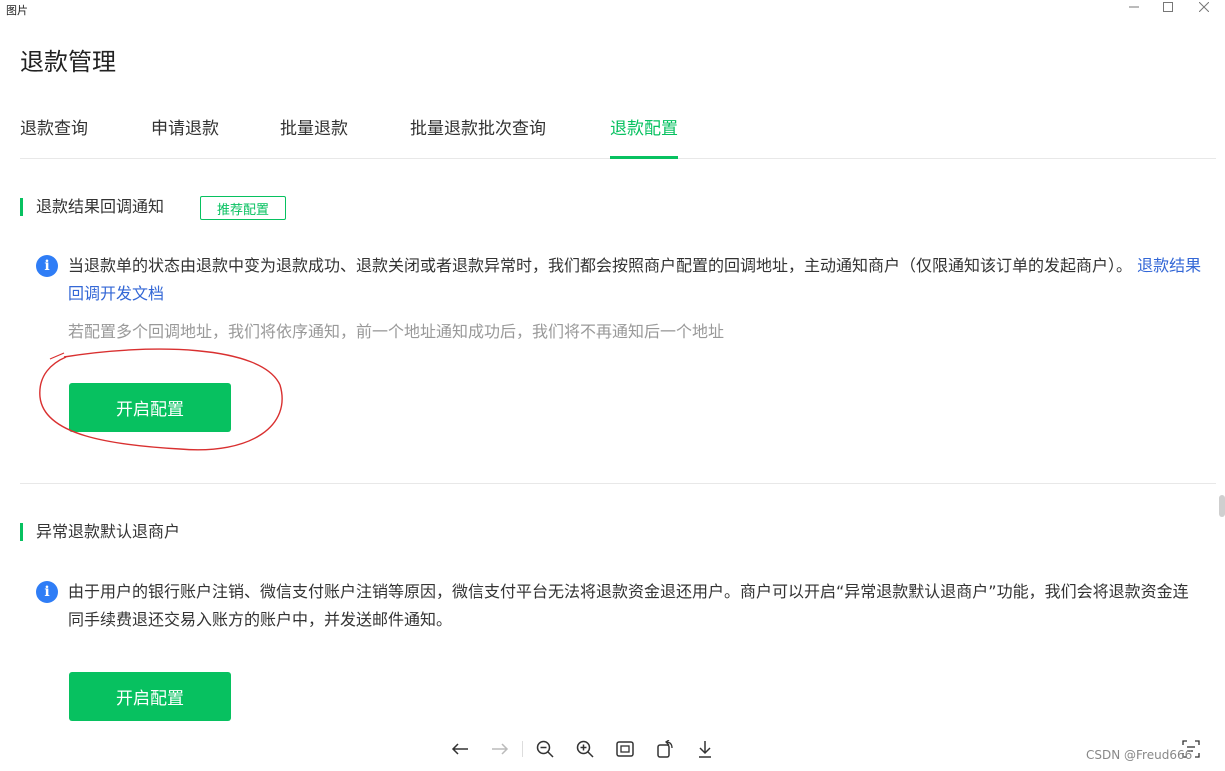 The width and height of the screenshot is (1225, 771). Describe the element at coordinates (665, 749) in the screenshot. I see `rotate-icon` at that location.